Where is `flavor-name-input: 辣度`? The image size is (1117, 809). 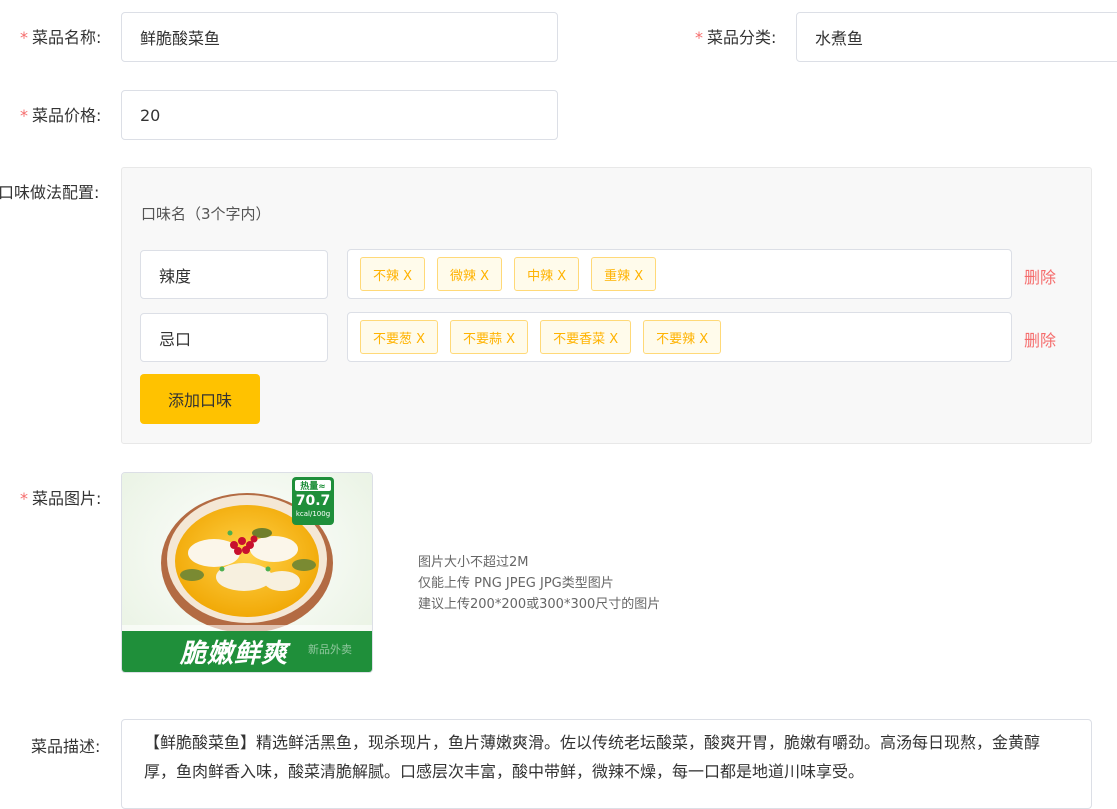 flavor-name-input: 辣度 is located at coordinates (234, 274).